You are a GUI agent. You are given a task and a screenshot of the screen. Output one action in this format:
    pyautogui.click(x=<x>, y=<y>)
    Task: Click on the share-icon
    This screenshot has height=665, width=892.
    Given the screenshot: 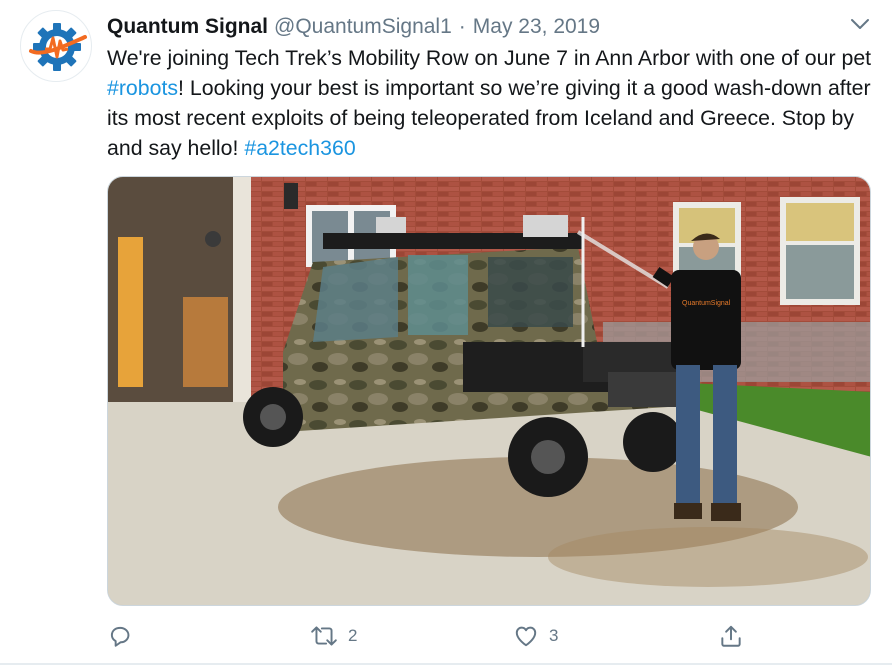 What is the action you would take?
    pyautogui.click(x=731, y=636)
    